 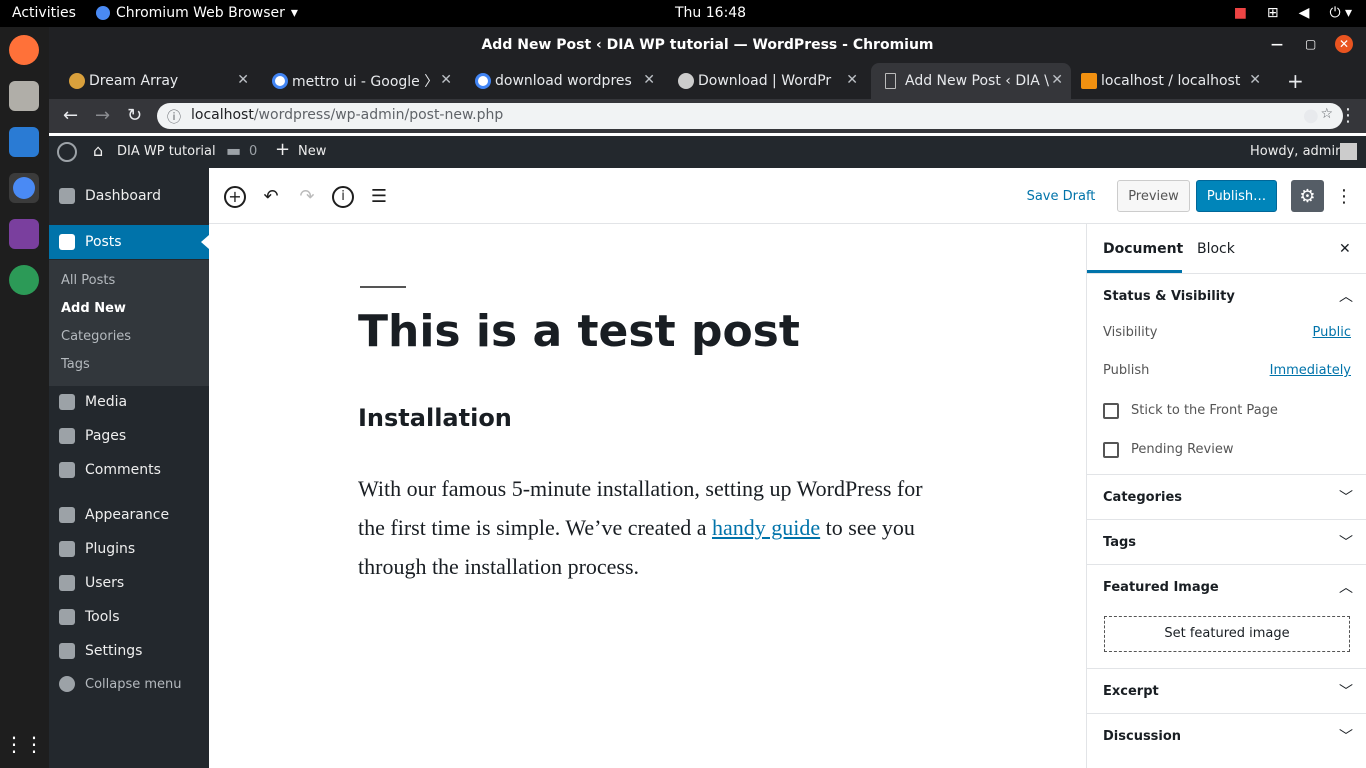 I want to click on chrome-menu-icon: ⋮, so click(x=1348, y=115).